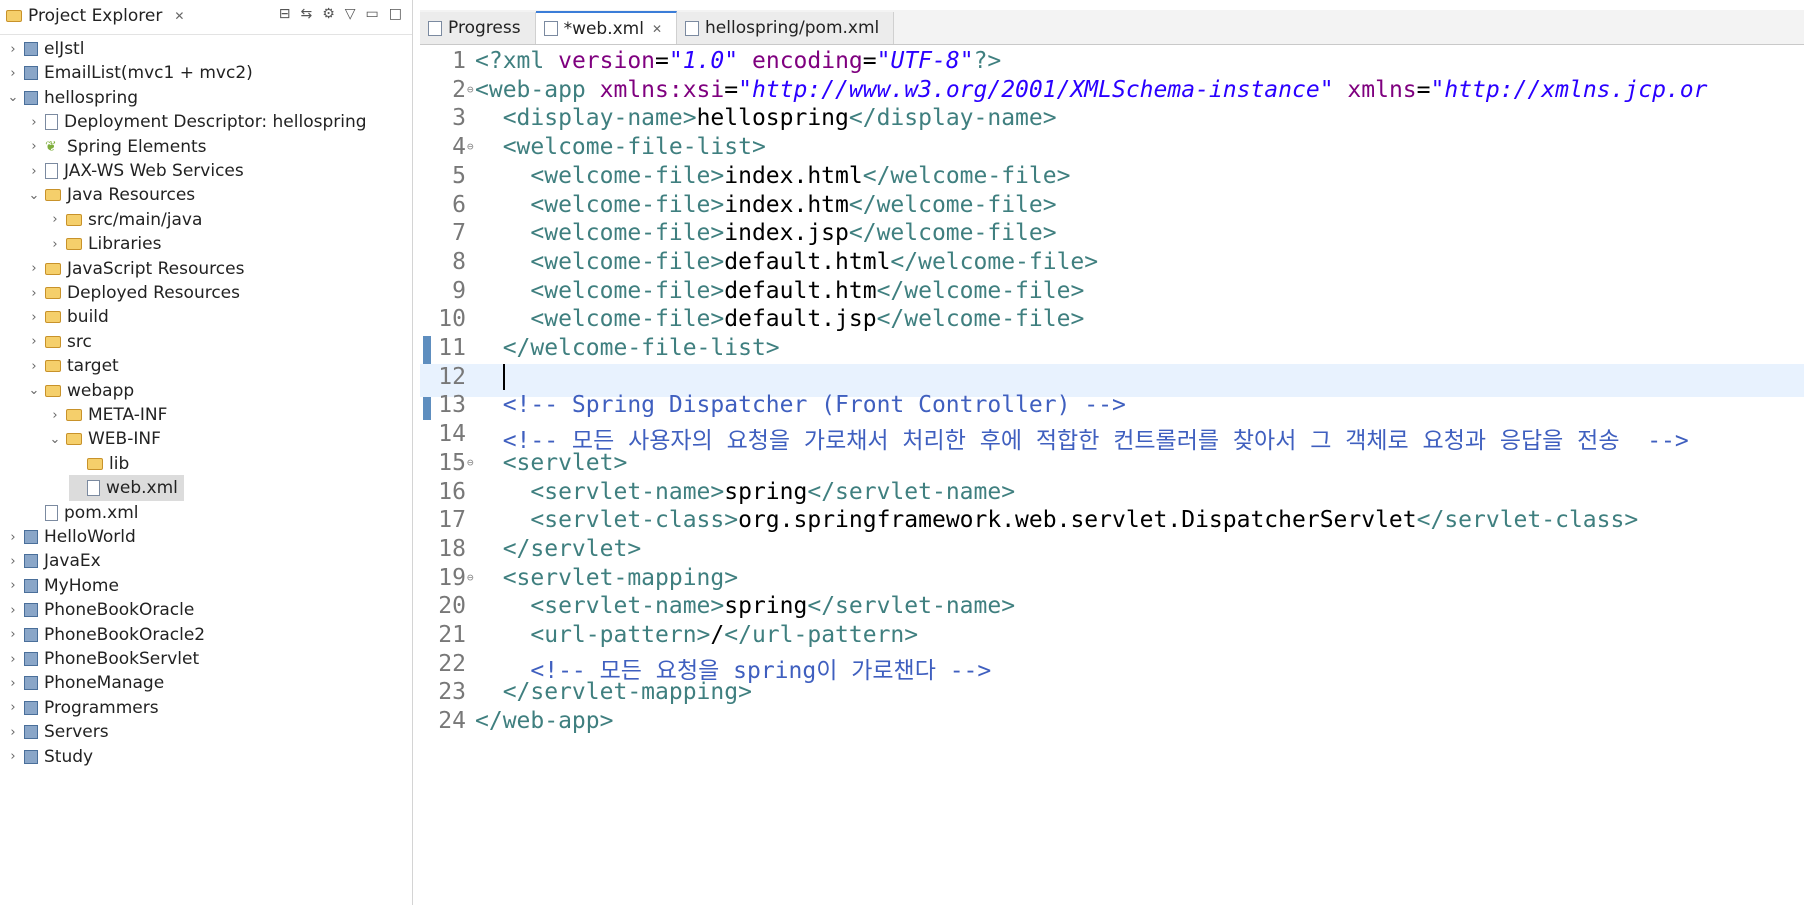 The height and width of the screenshot is (905, 1804). What do you see at coordinates (285, 14) in the screenshot?
I see `collapse-all-icon: ⊟` at bounding box center [285, 14].